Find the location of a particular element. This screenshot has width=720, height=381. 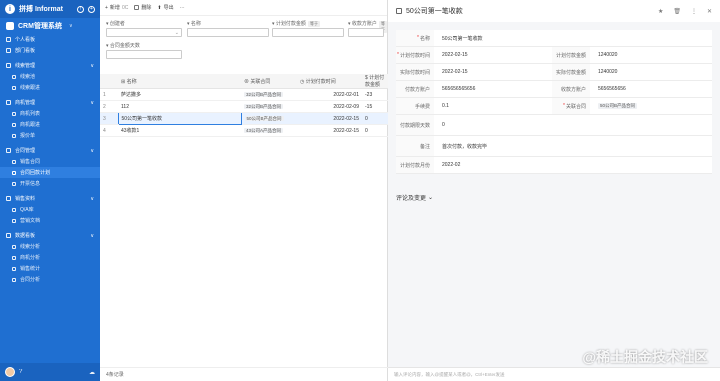

table-row: 1 萨达撒多 32公司B产品合同 2022-02-01 -23 is located at coordinates (244, 94).